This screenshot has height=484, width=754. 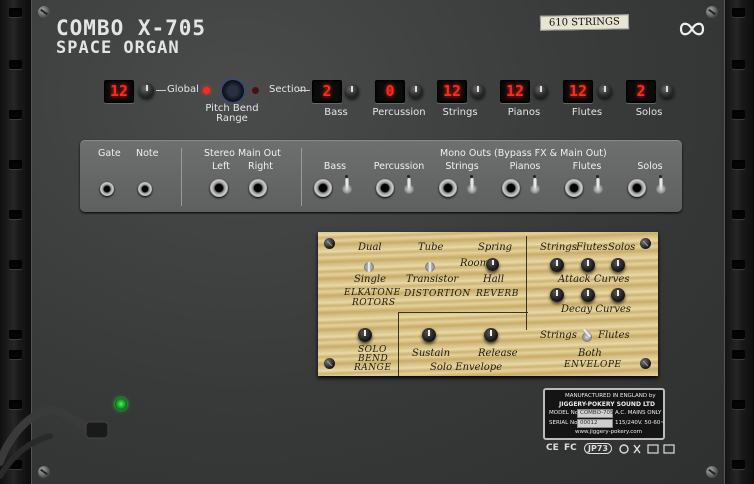 I want to click on main-out-left-jack, so click(x=219, y=188).